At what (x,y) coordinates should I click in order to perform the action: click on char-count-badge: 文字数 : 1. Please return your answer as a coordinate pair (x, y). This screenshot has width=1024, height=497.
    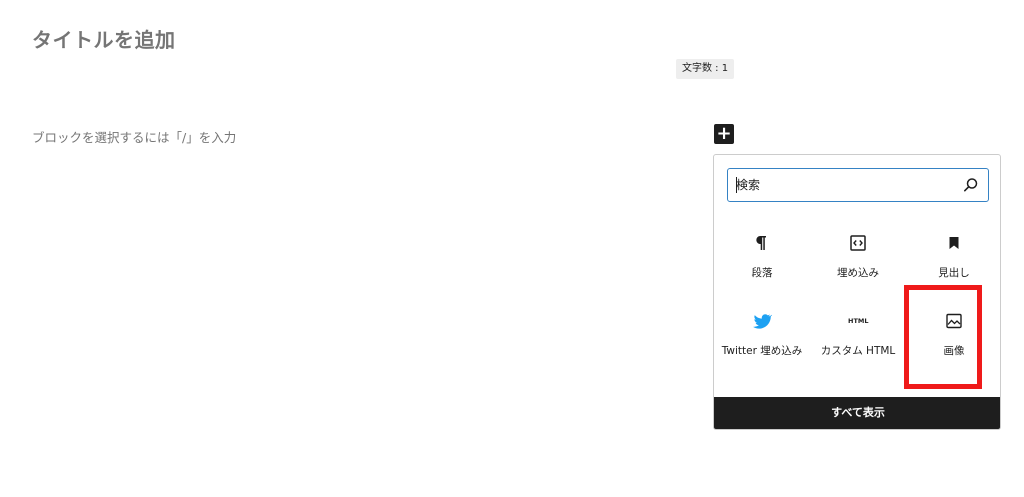
    Looking at the image, I should click on (705, 69).